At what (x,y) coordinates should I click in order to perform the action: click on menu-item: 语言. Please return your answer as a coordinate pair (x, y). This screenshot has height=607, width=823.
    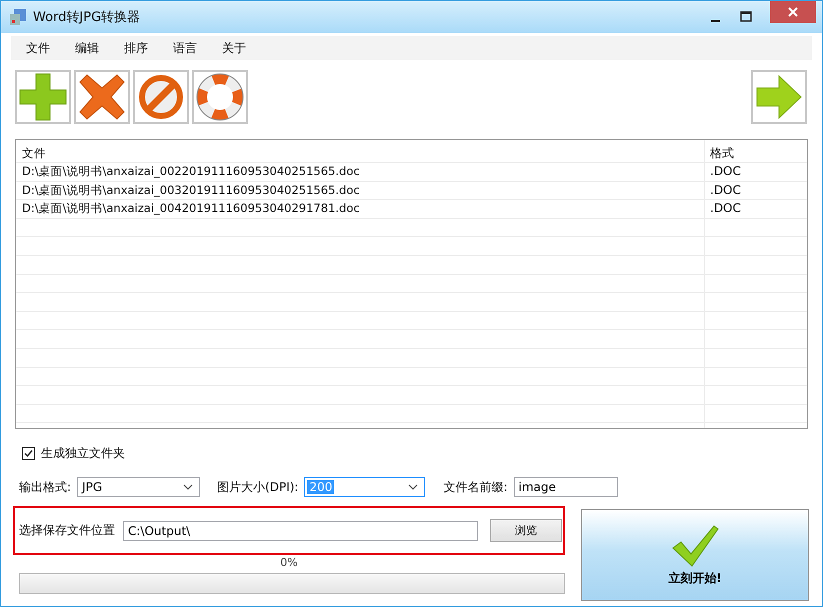
    Looking at the image, I should click on (182, 48).